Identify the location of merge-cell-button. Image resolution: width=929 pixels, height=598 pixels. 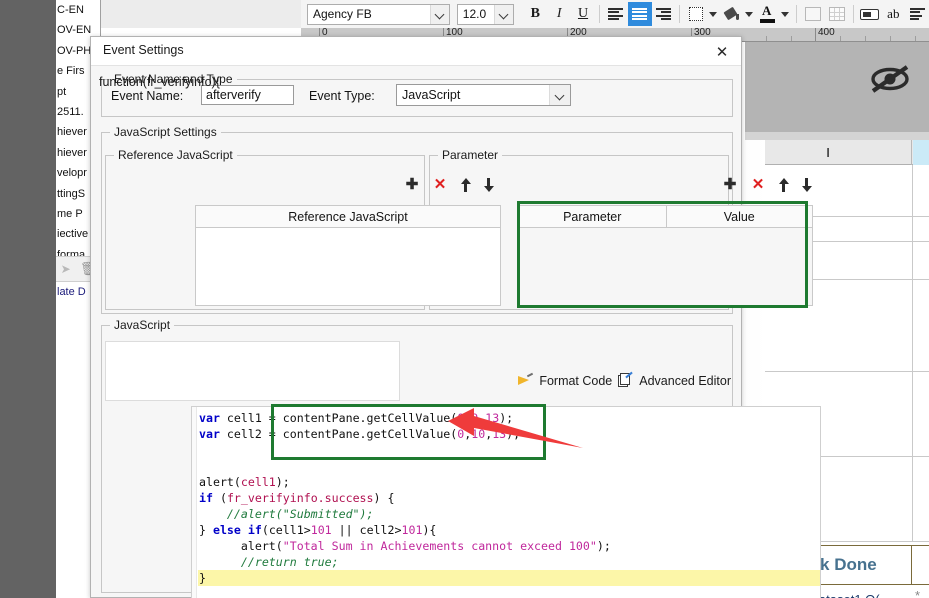
(813, 14).